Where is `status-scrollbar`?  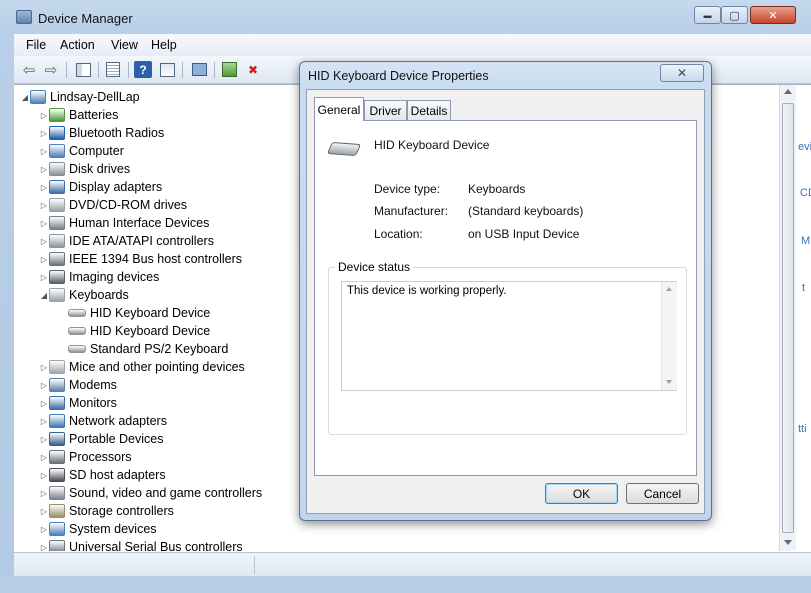
status-scrollbar is located at coordinates (669, 336).